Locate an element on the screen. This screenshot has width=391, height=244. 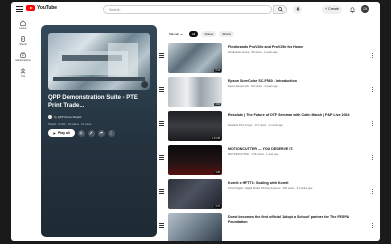
search-button is located at coordinates (280, 9).